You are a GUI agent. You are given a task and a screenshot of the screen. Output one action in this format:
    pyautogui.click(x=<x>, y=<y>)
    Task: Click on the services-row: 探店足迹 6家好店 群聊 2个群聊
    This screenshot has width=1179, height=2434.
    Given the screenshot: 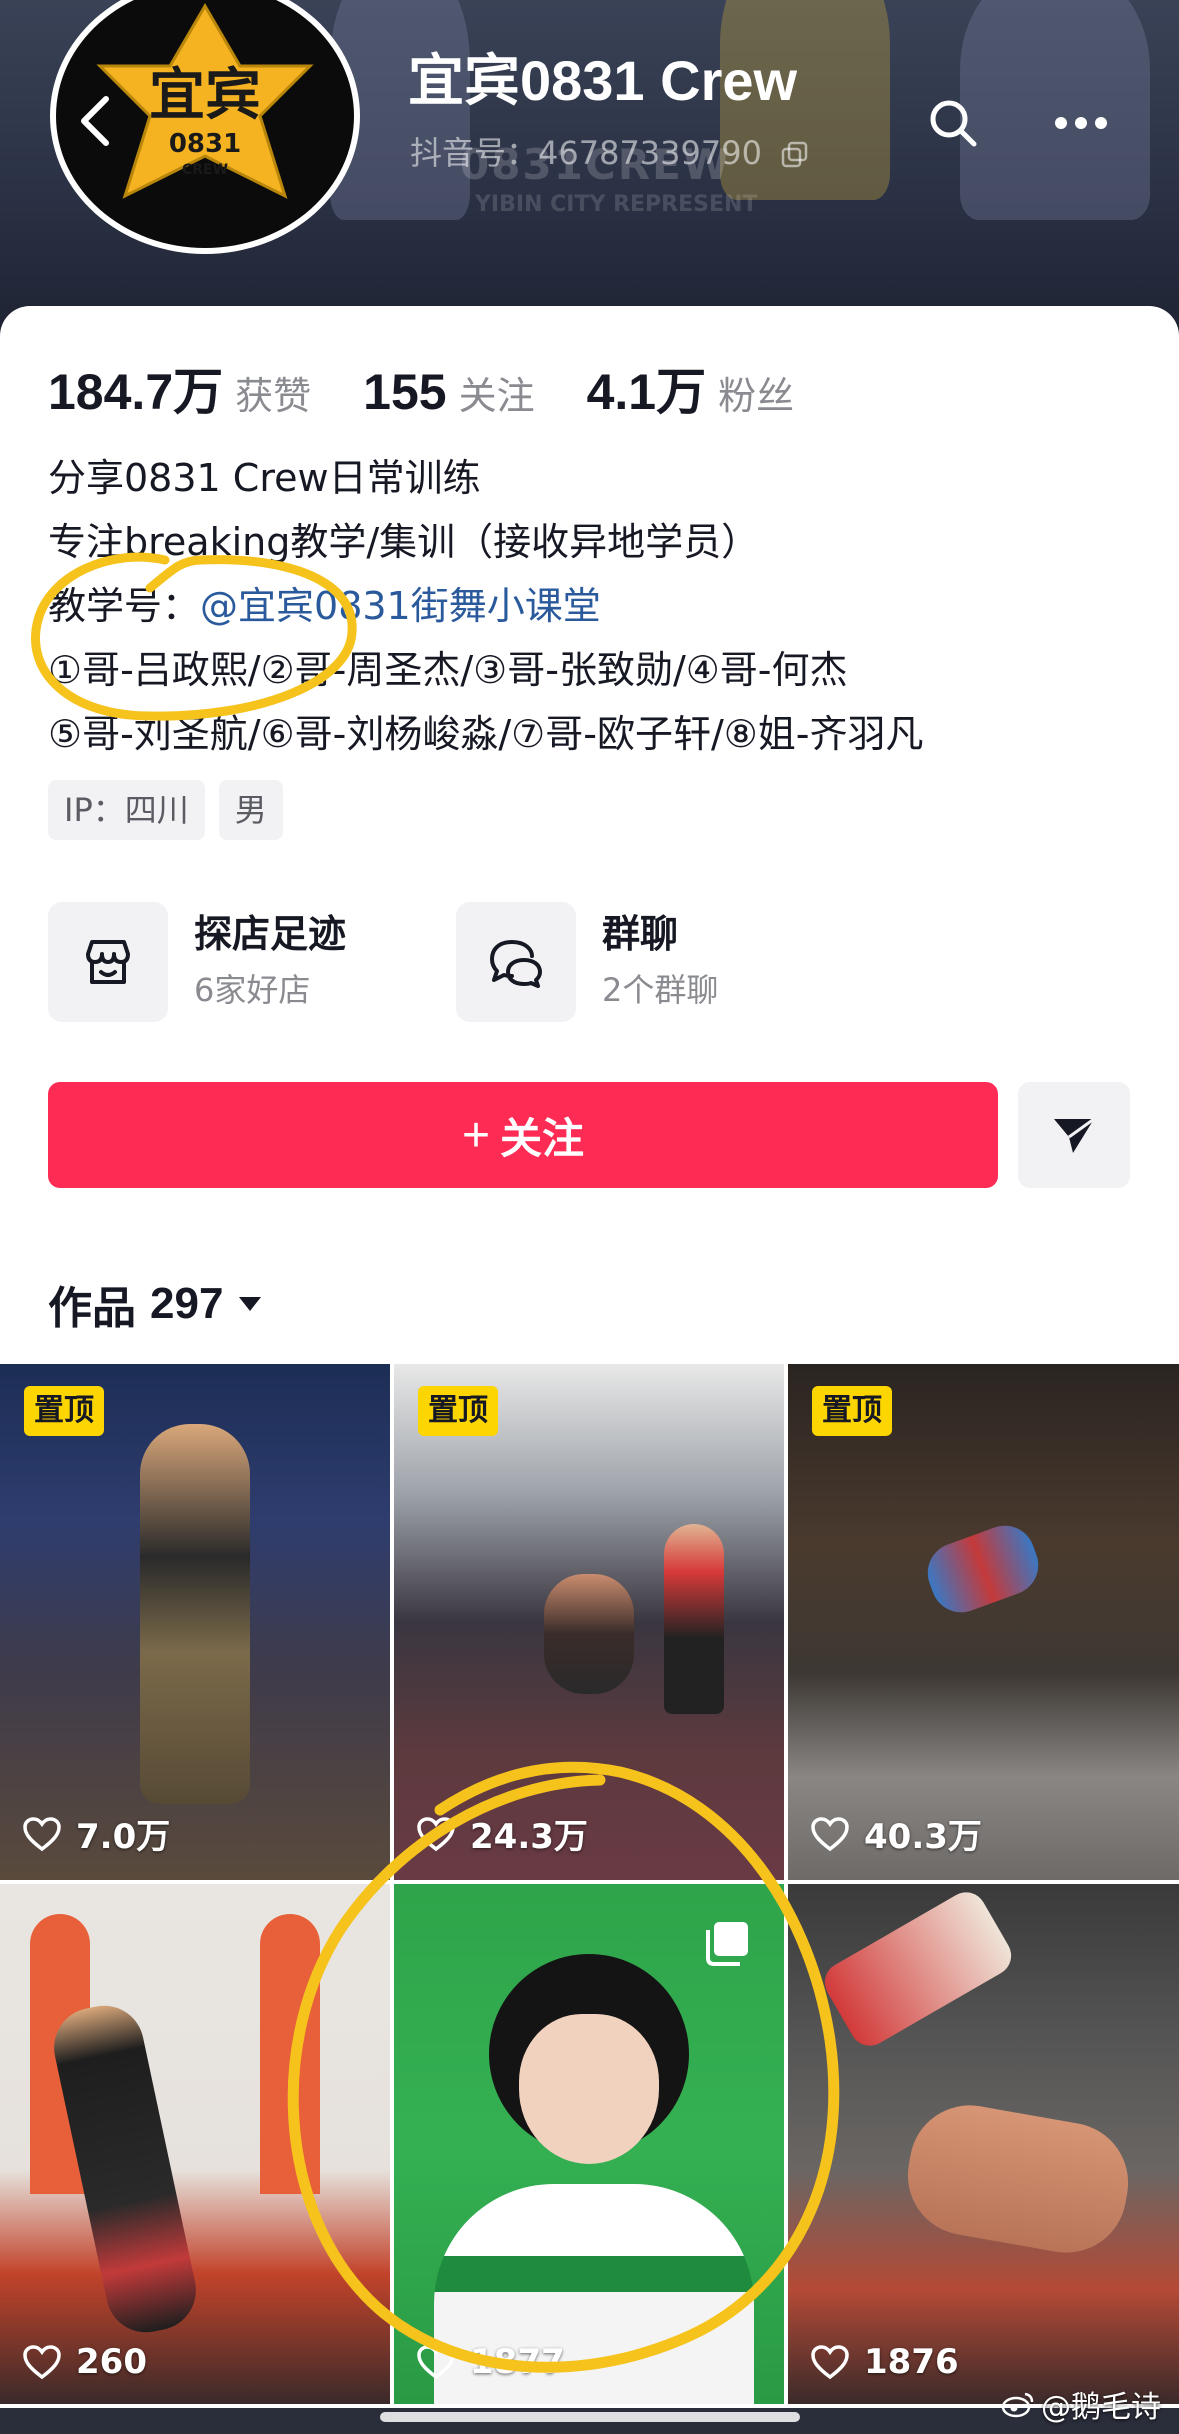 What is the action you would take?
    pyautogui.click(x=456, y=962)
    